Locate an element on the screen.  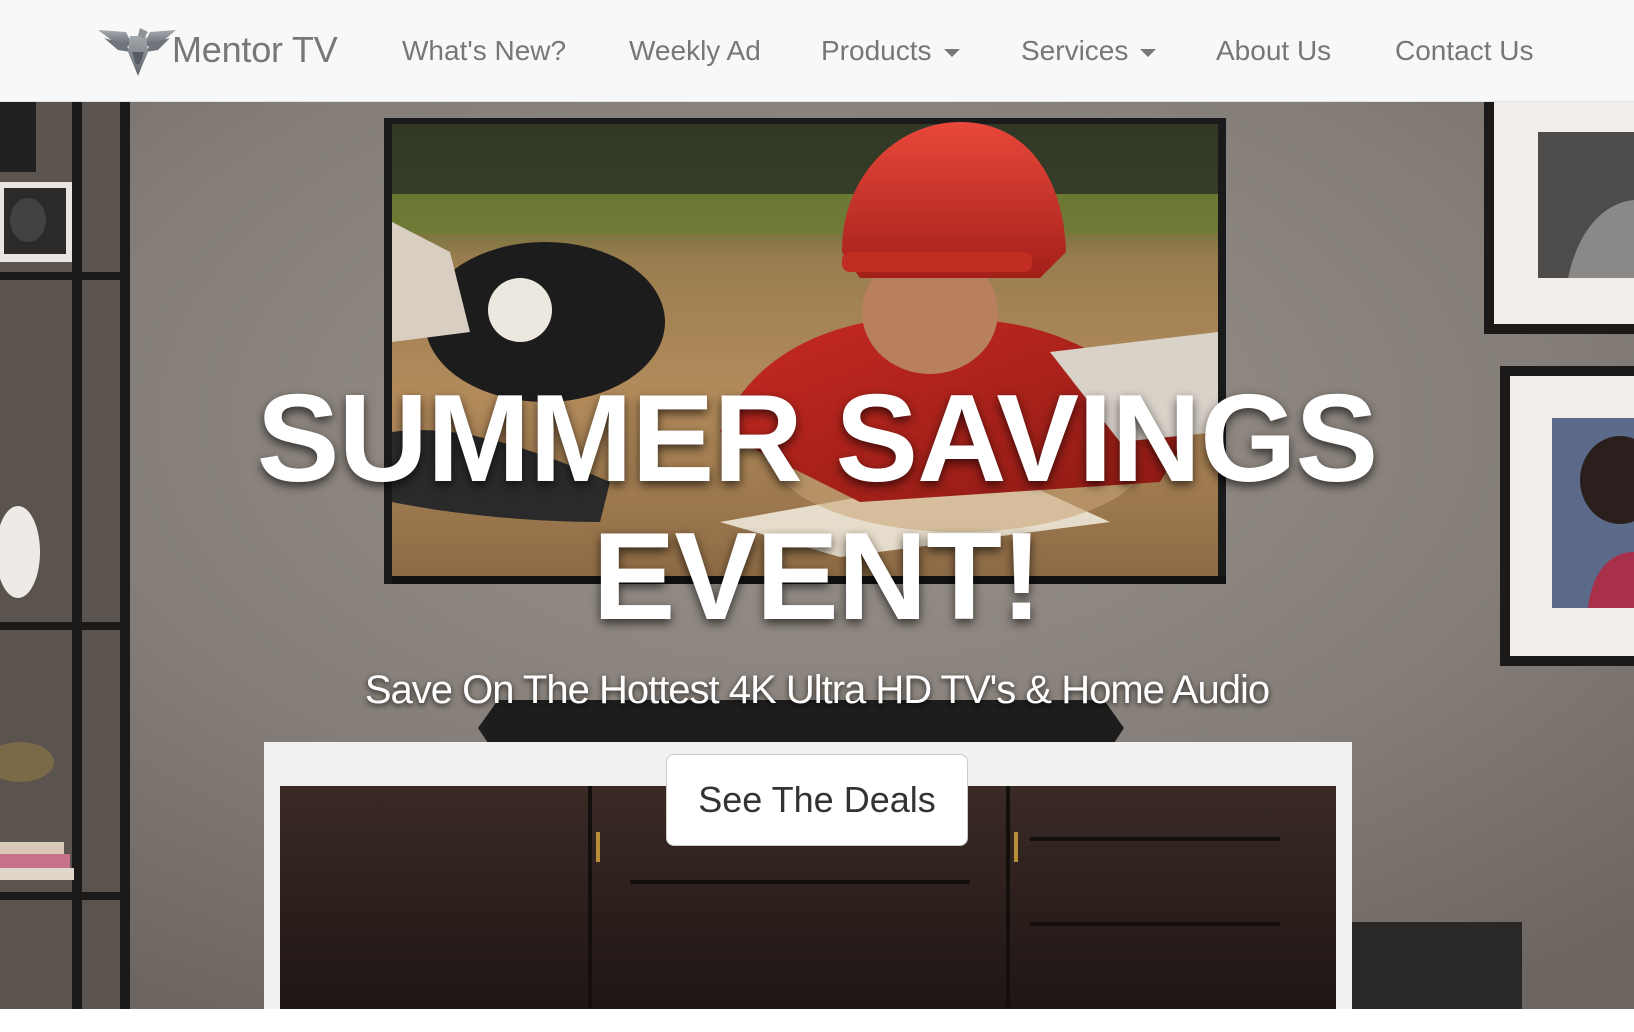
nav-weekly-ad: Weekly Ad is located at coordinates (695, 51).